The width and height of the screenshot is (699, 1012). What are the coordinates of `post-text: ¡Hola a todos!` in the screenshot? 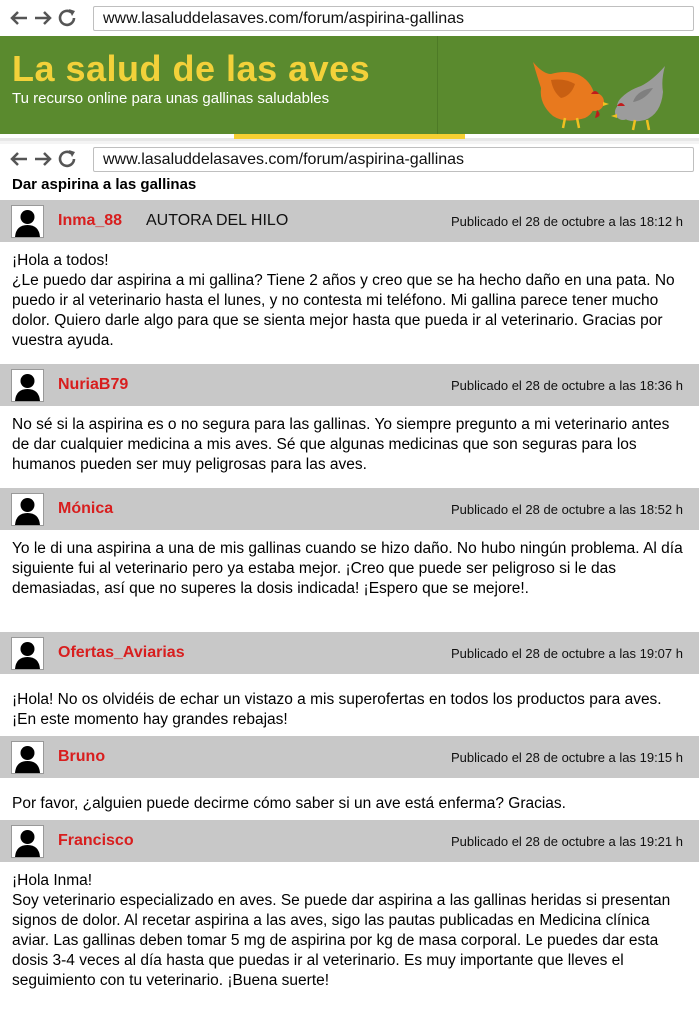 It's located at (60, 260).